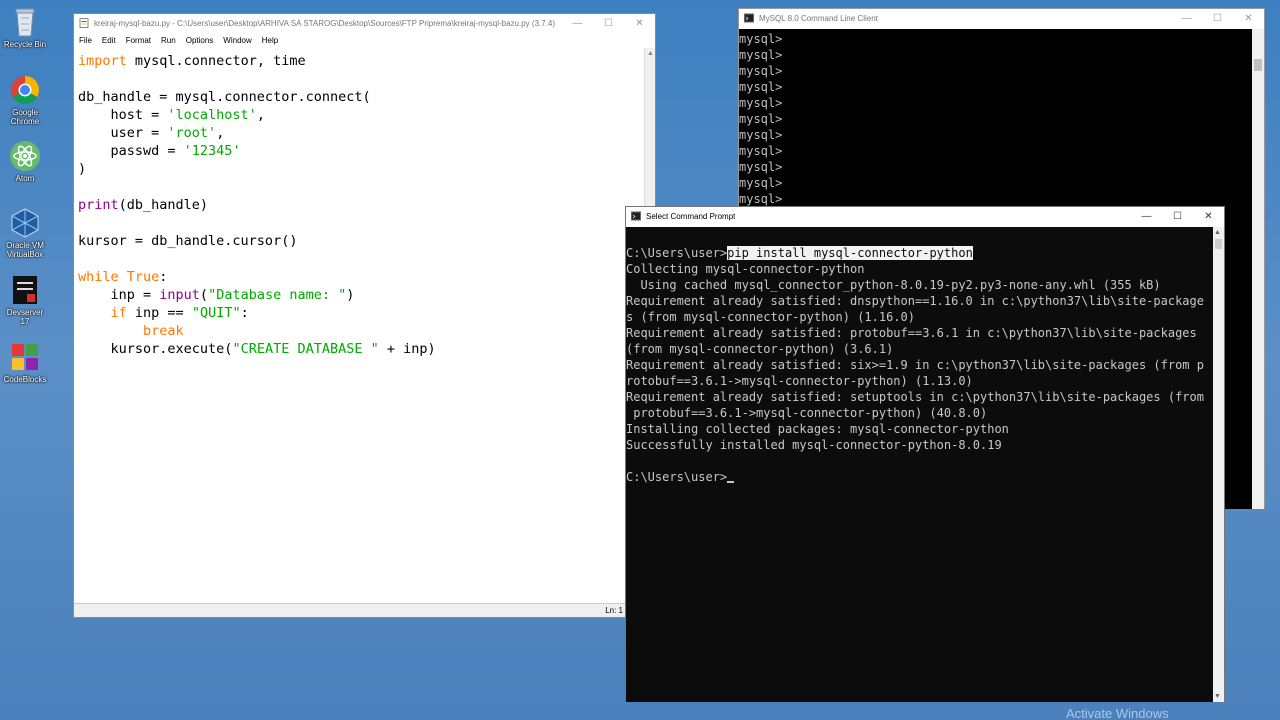 This screenshot has height=720, width=1280. Describe the element at coordinates (25, 156) in the screenshot. I see `atom-glyph` at that location.